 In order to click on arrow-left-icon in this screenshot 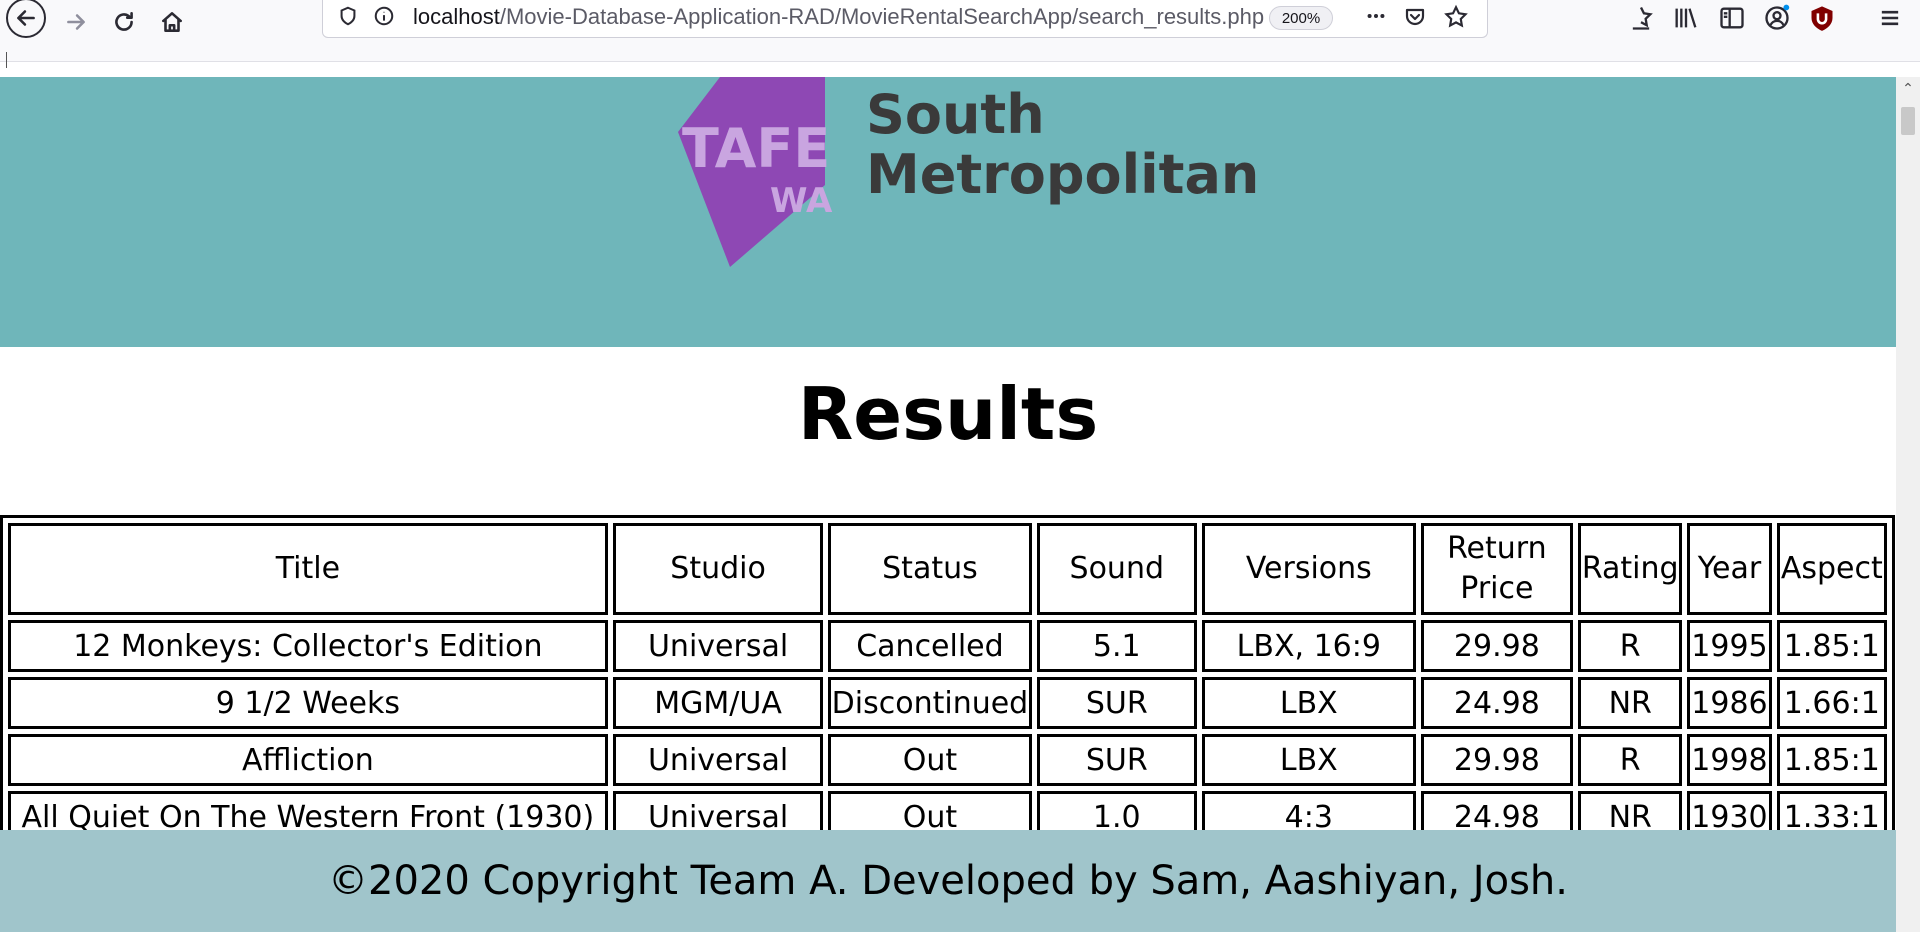, I will do `click(26, 18)`.